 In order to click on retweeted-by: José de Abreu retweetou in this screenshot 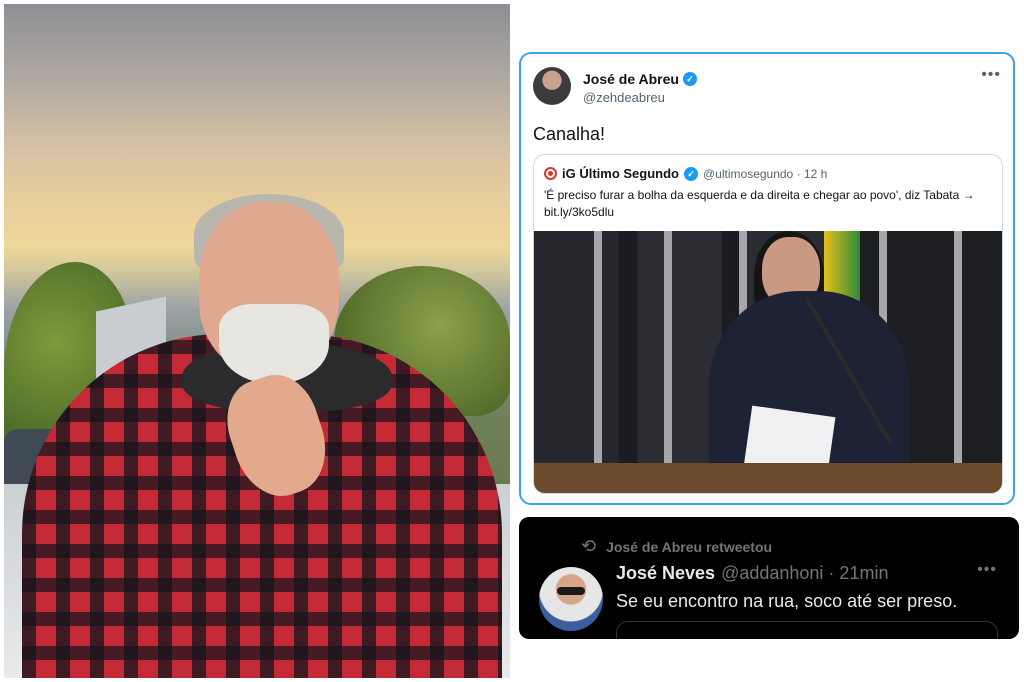, I will do `click(689, 547)`.